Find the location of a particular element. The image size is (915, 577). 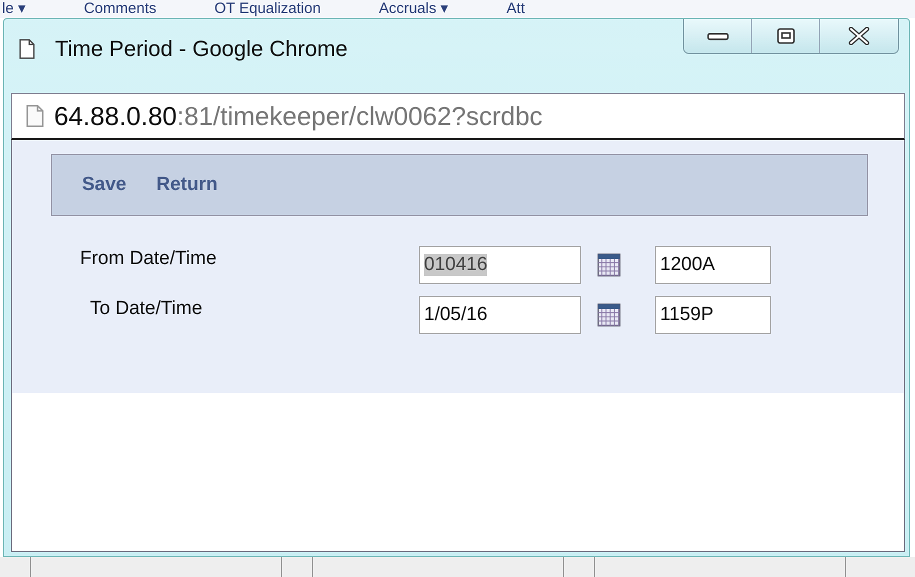

menu-item: Att is located at coordinates (515, 9).